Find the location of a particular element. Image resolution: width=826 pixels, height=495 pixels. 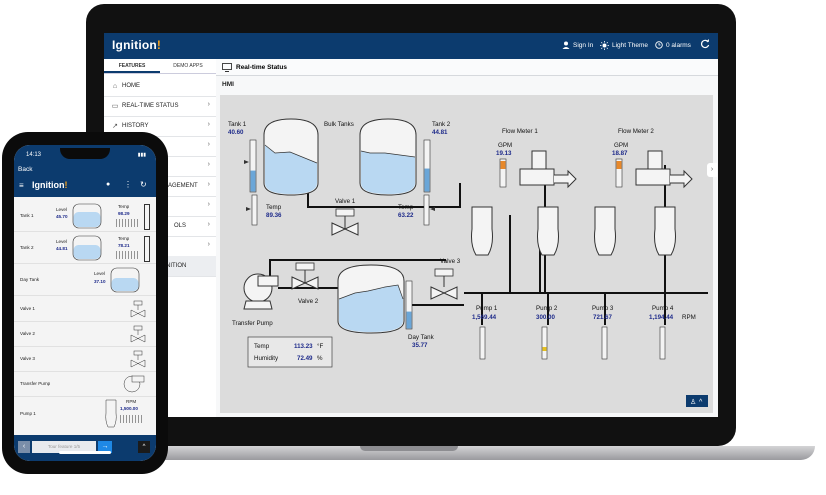

phone-valve1-icon is located at coordinates (138, 309).